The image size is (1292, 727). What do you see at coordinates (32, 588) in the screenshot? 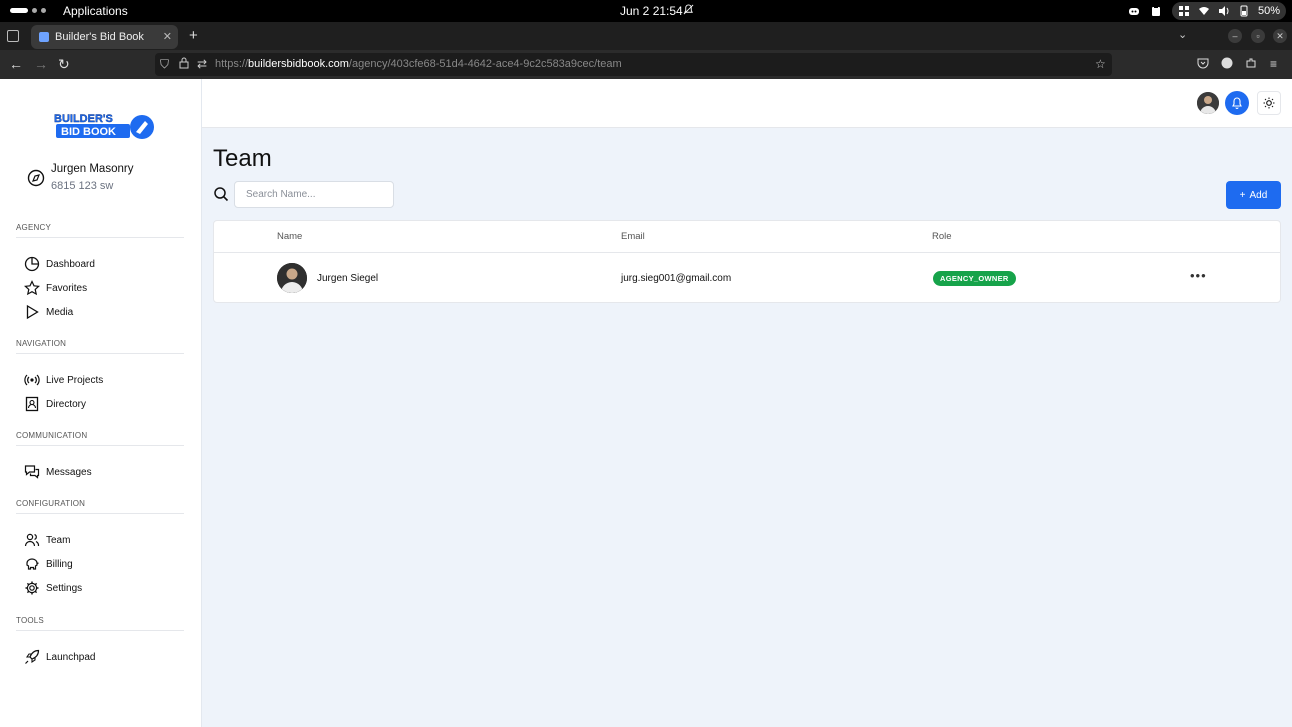
I see `gear-icon` at bounding box center [32, 588].